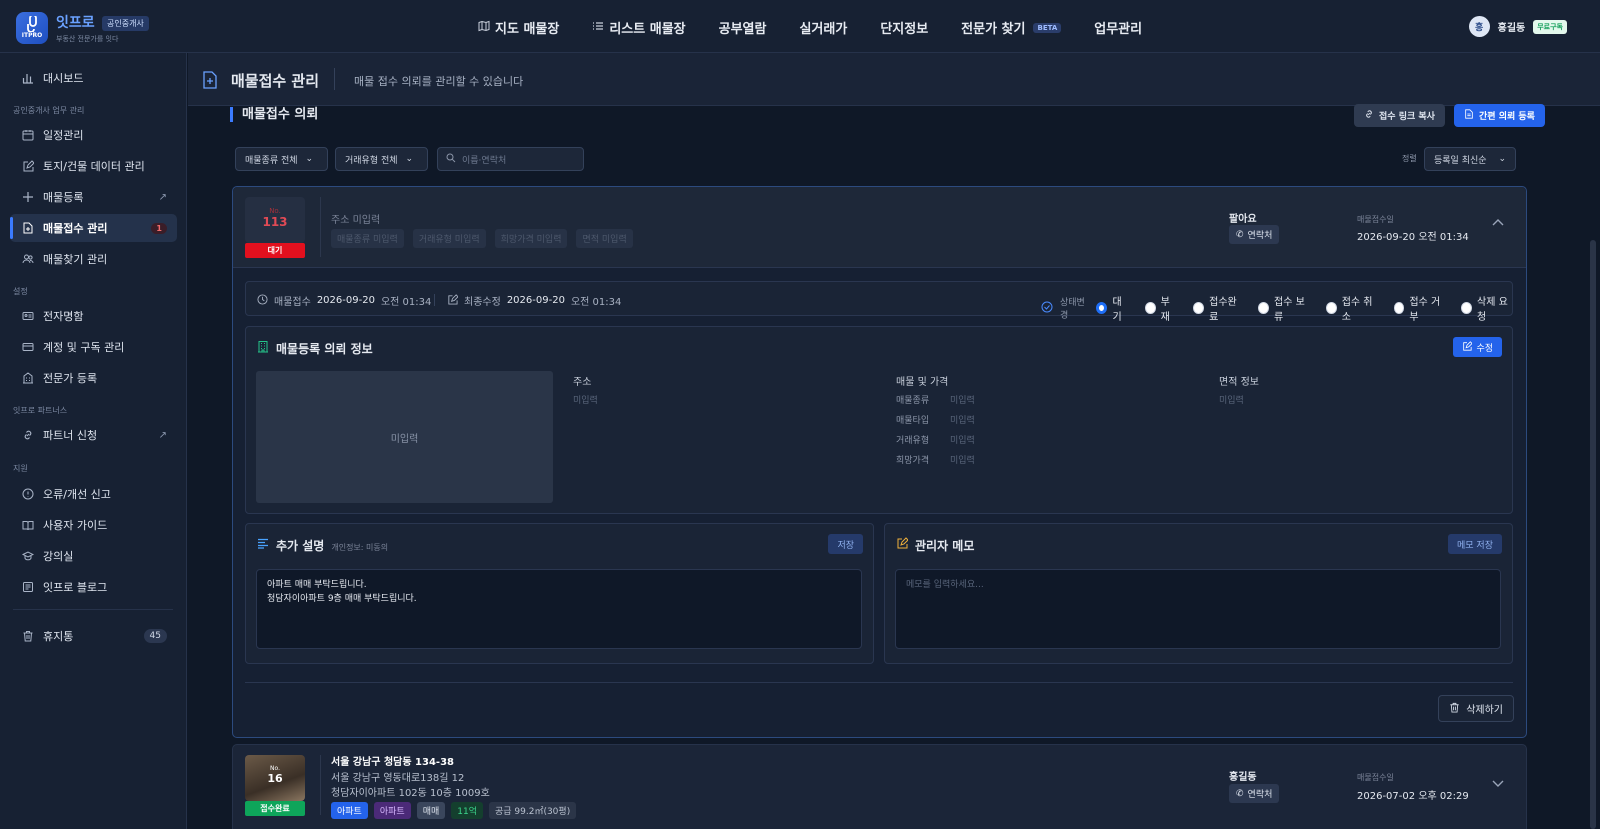 The width and height of the screenshot is (1600, 829). I want to click on address-line-2: 서울 강남구 영동대로138길 12, so click(398, 778).